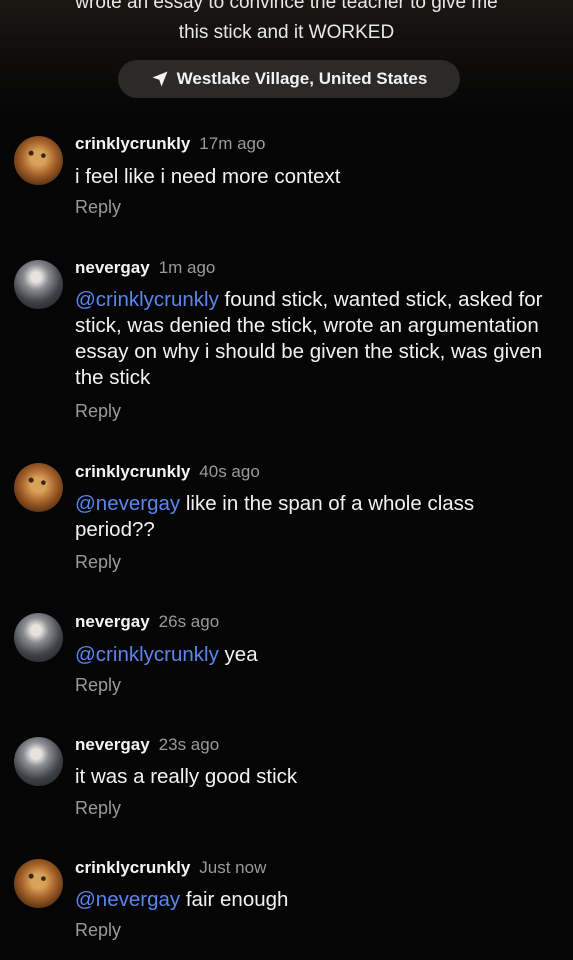 This screenshot has width=573, height=960. Describe the element at coordinates (160, 79) in the screenshot. I see `location-arrow-icon` at that location.